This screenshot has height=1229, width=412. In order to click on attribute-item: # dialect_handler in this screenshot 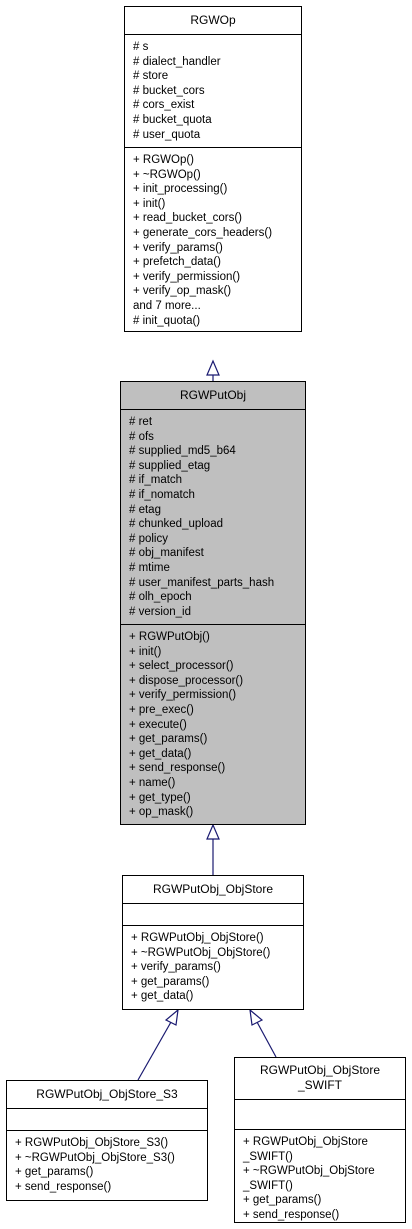, I will do `click(177, 61)`.